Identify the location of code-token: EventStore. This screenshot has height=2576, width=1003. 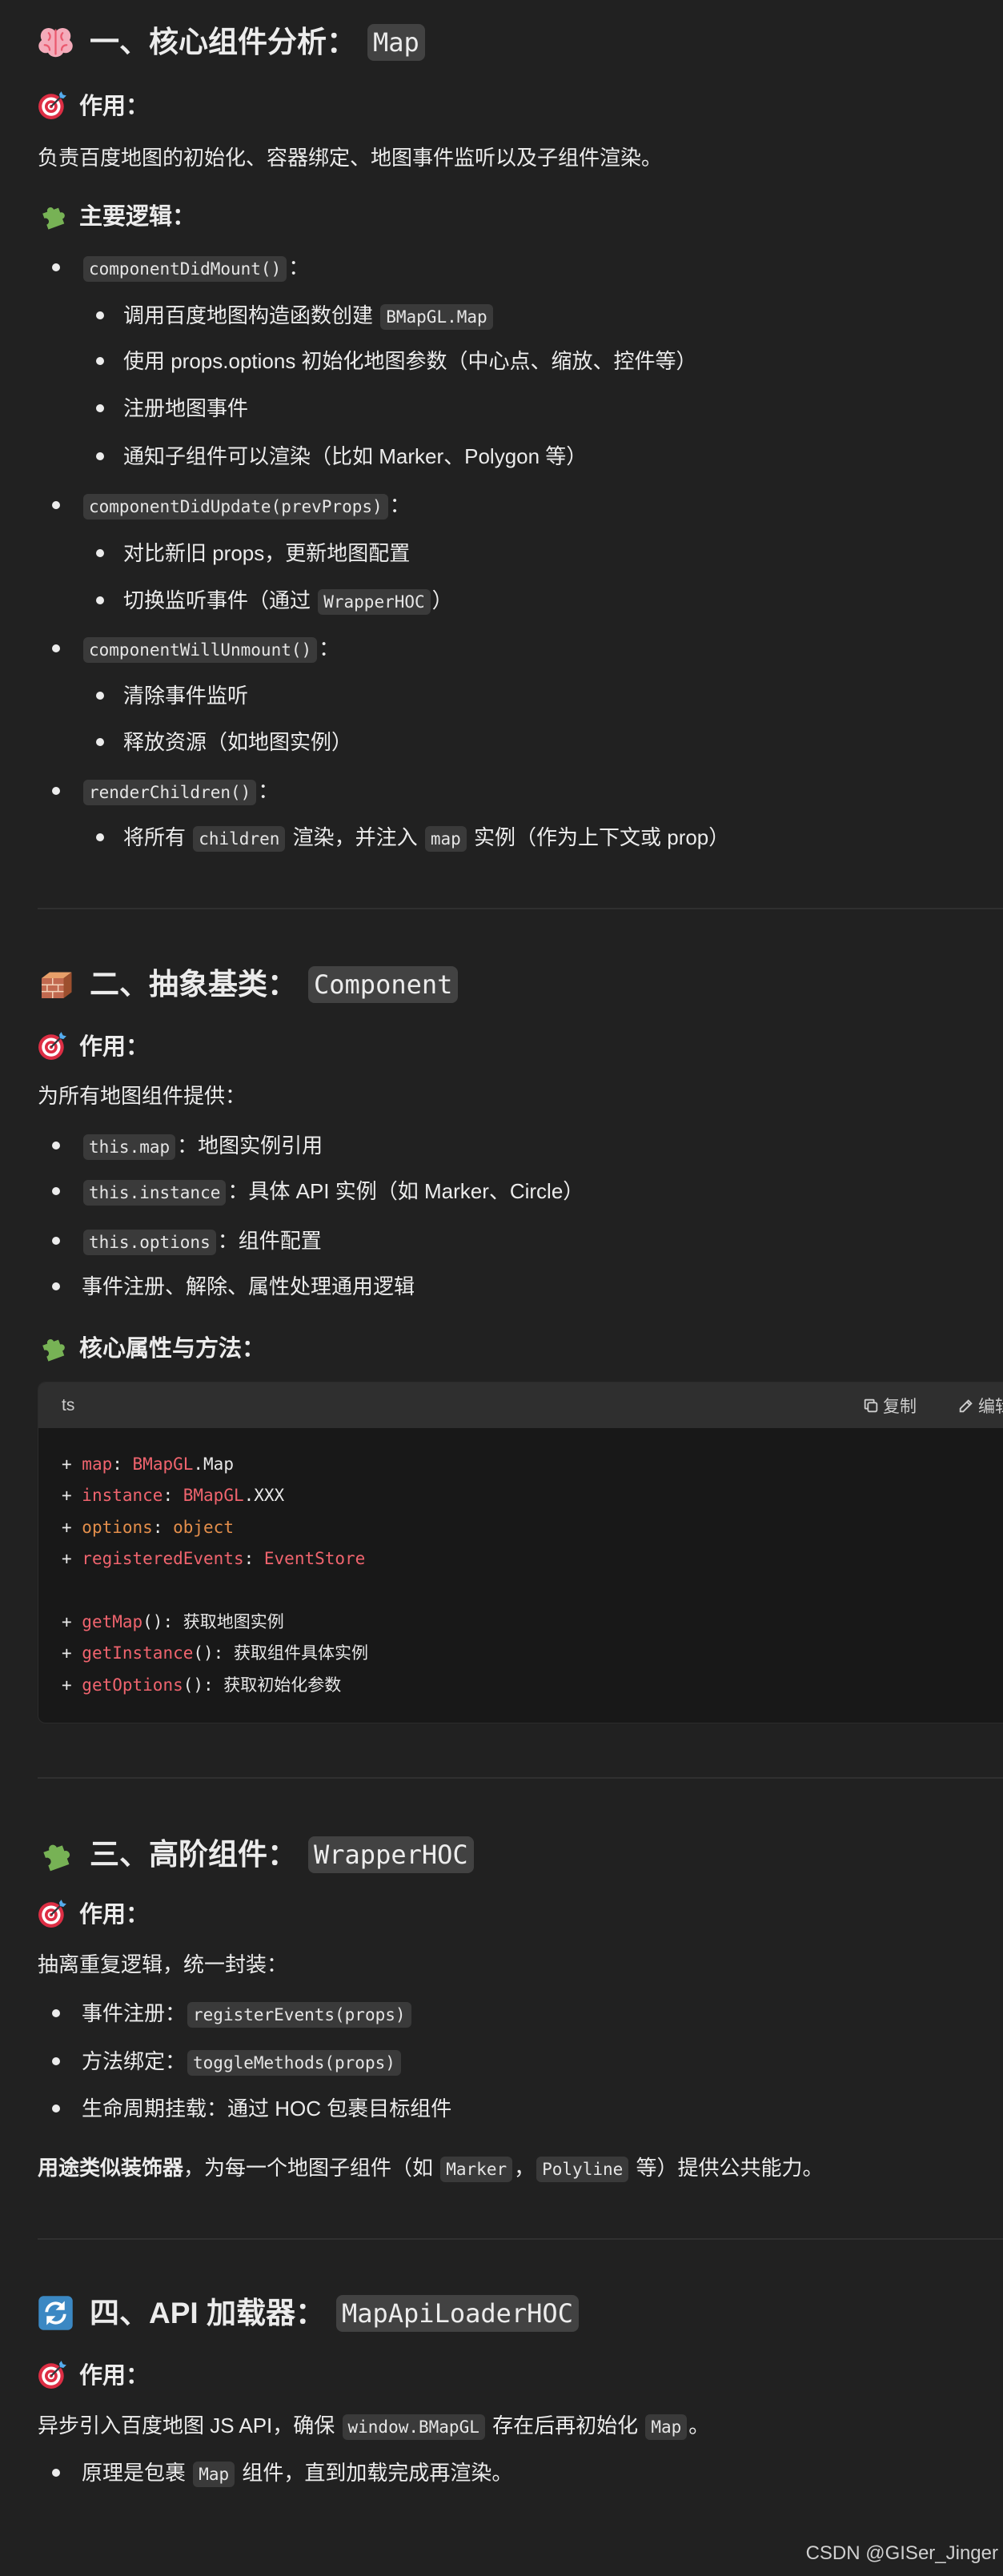
(314, 1559).